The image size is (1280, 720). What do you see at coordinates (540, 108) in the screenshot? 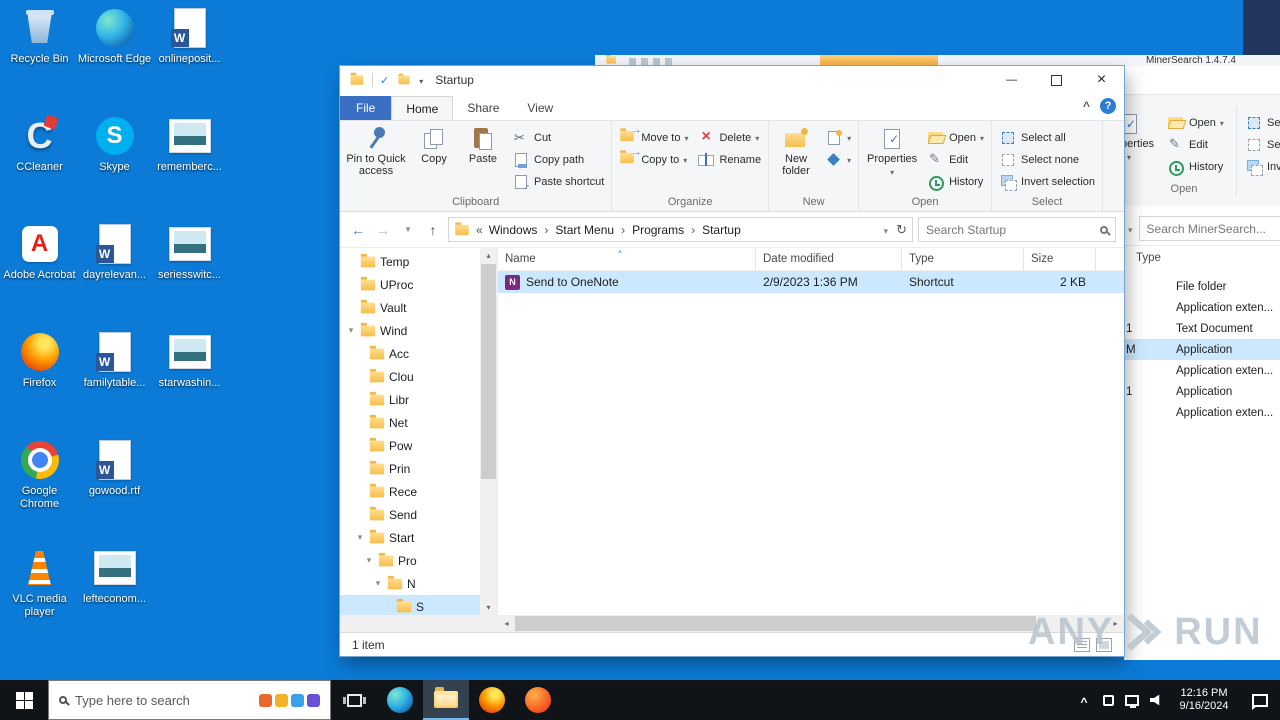
I see `tab-view: View` at bounding box center [540, 108].